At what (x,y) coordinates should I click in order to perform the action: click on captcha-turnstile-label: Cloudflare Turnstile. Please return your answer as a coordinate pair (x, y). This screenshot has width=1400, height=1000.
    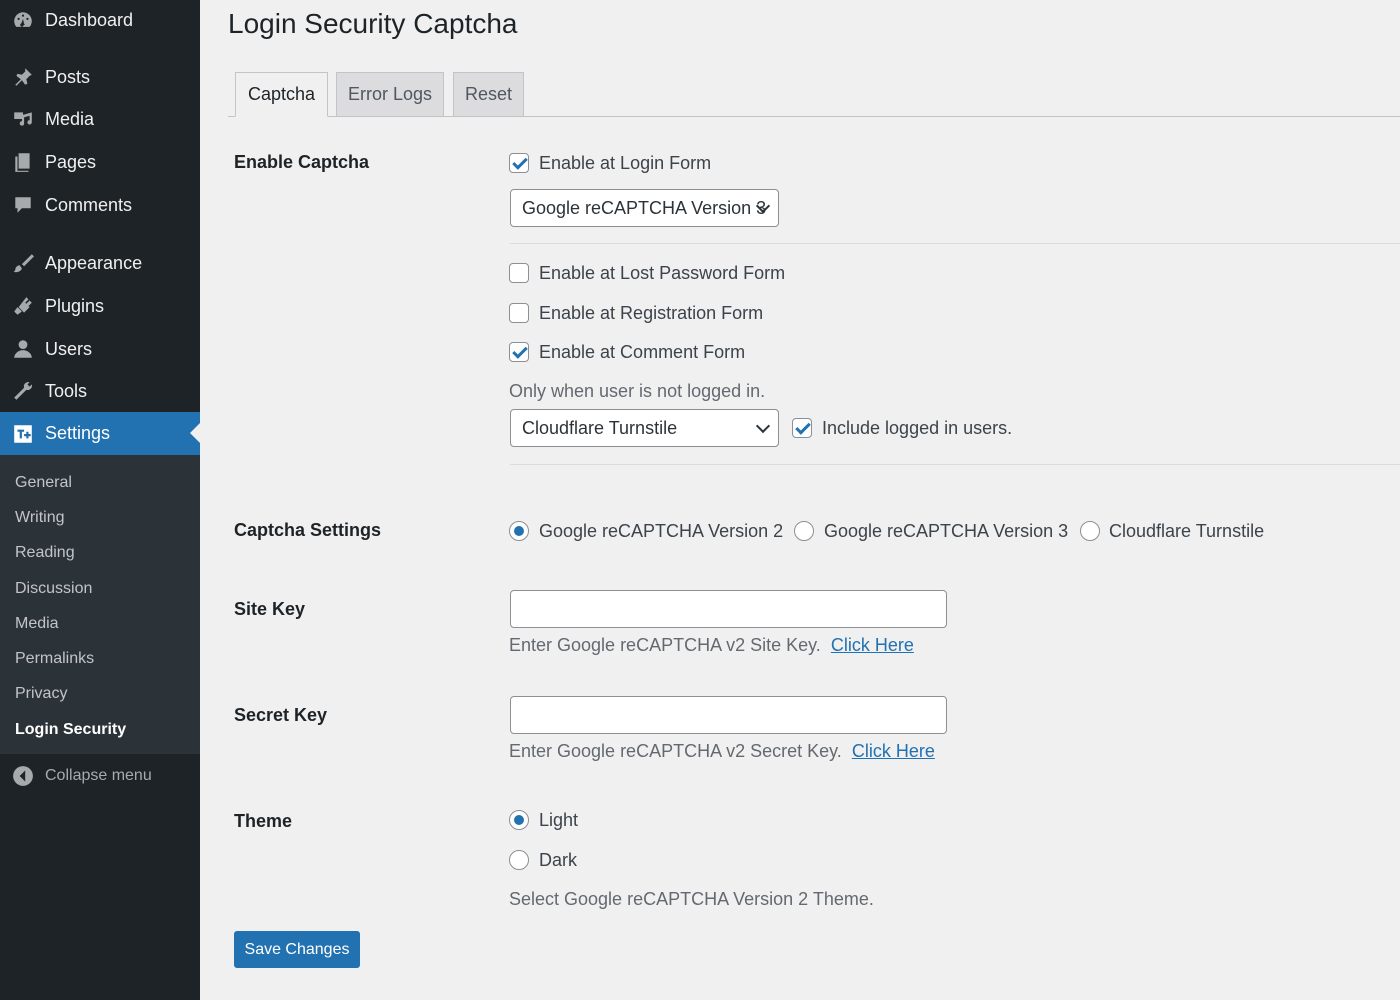
    Looking at the image, I should click on (1187, 531).